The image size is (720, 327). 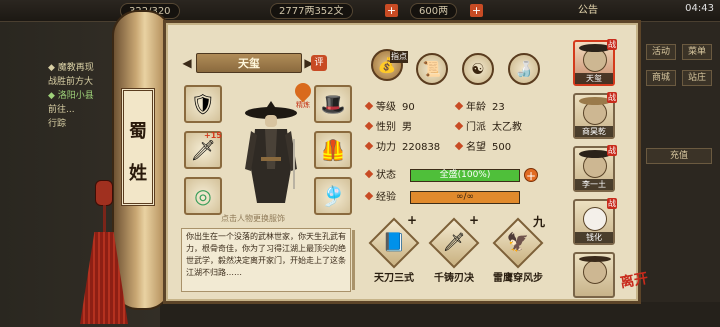 I want to click on status-bar-text: 全盛(100%), so click(x=465, y=175).